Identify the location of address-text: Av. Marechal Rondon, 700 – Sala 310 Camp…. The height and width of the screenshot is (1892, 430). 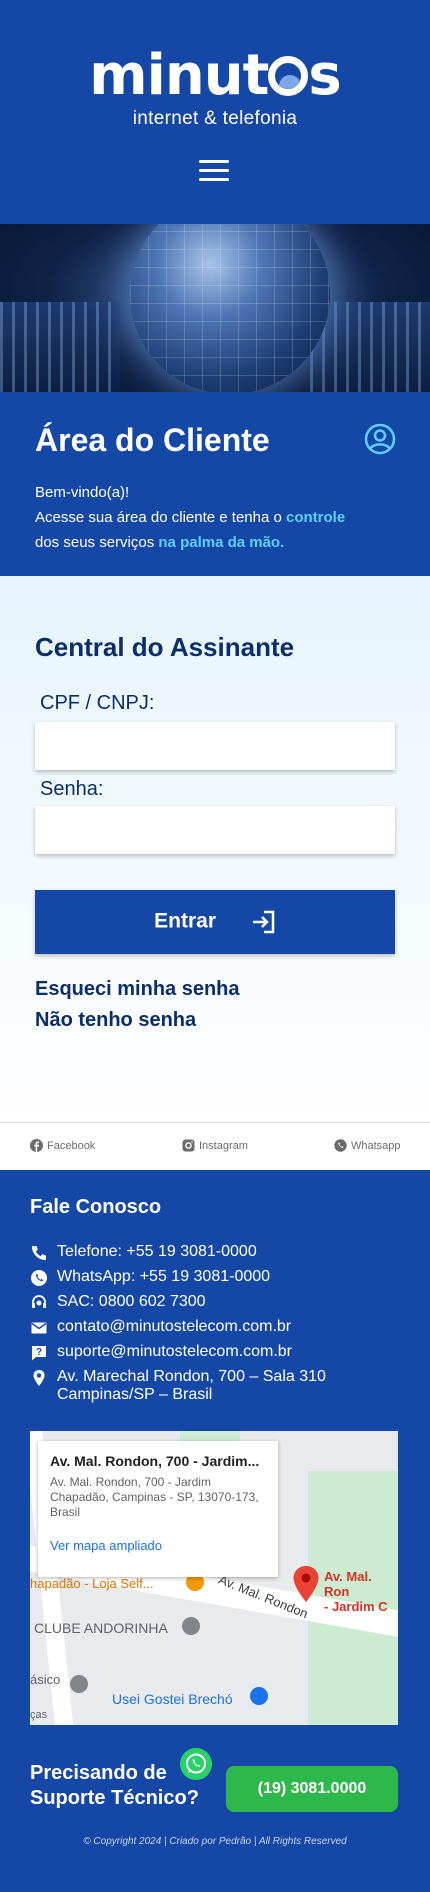
(191, 1386).